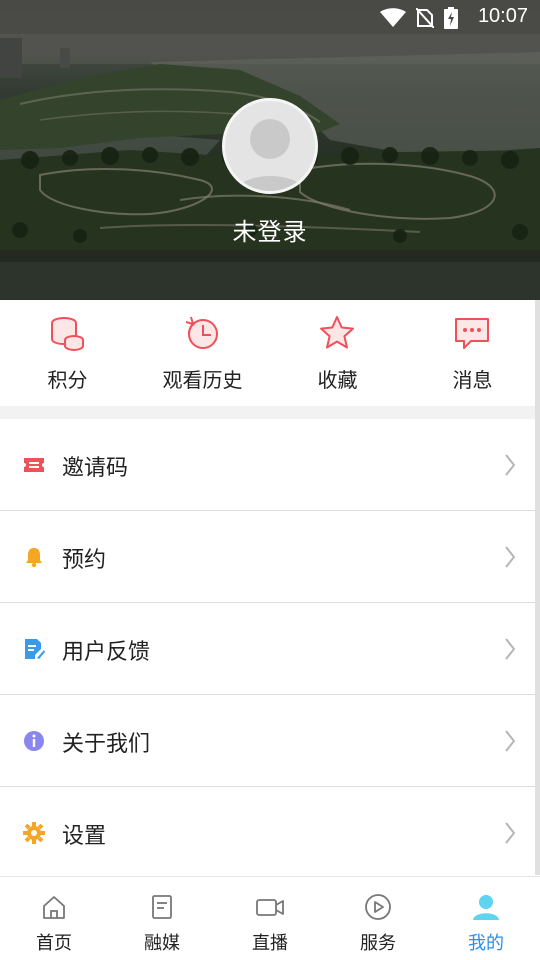 The image size is (540, 960). I want to click on status-bar: 10:07, so click(270, 18).